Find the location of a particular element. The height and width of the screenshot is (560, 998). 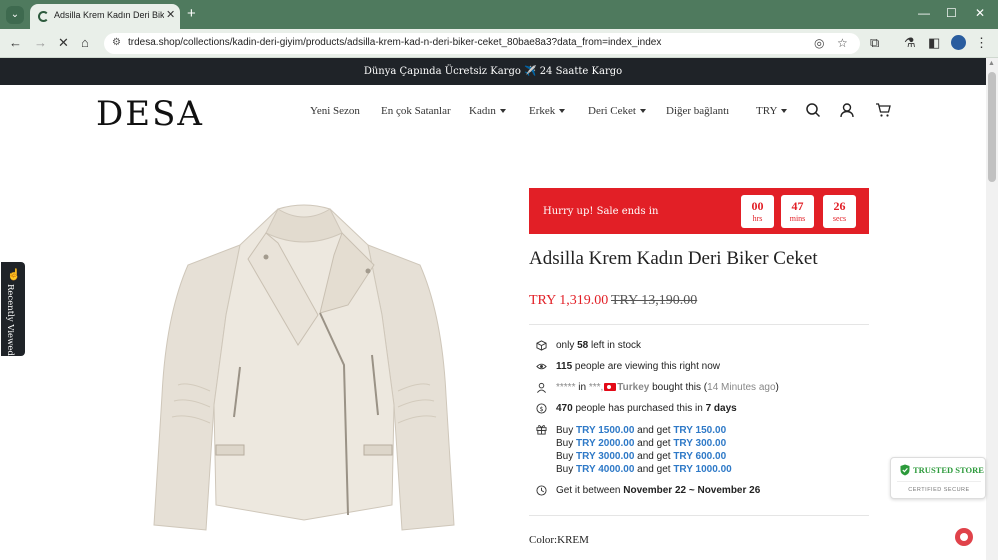

buyer-city: ***, is located at coordinates (596, 387).